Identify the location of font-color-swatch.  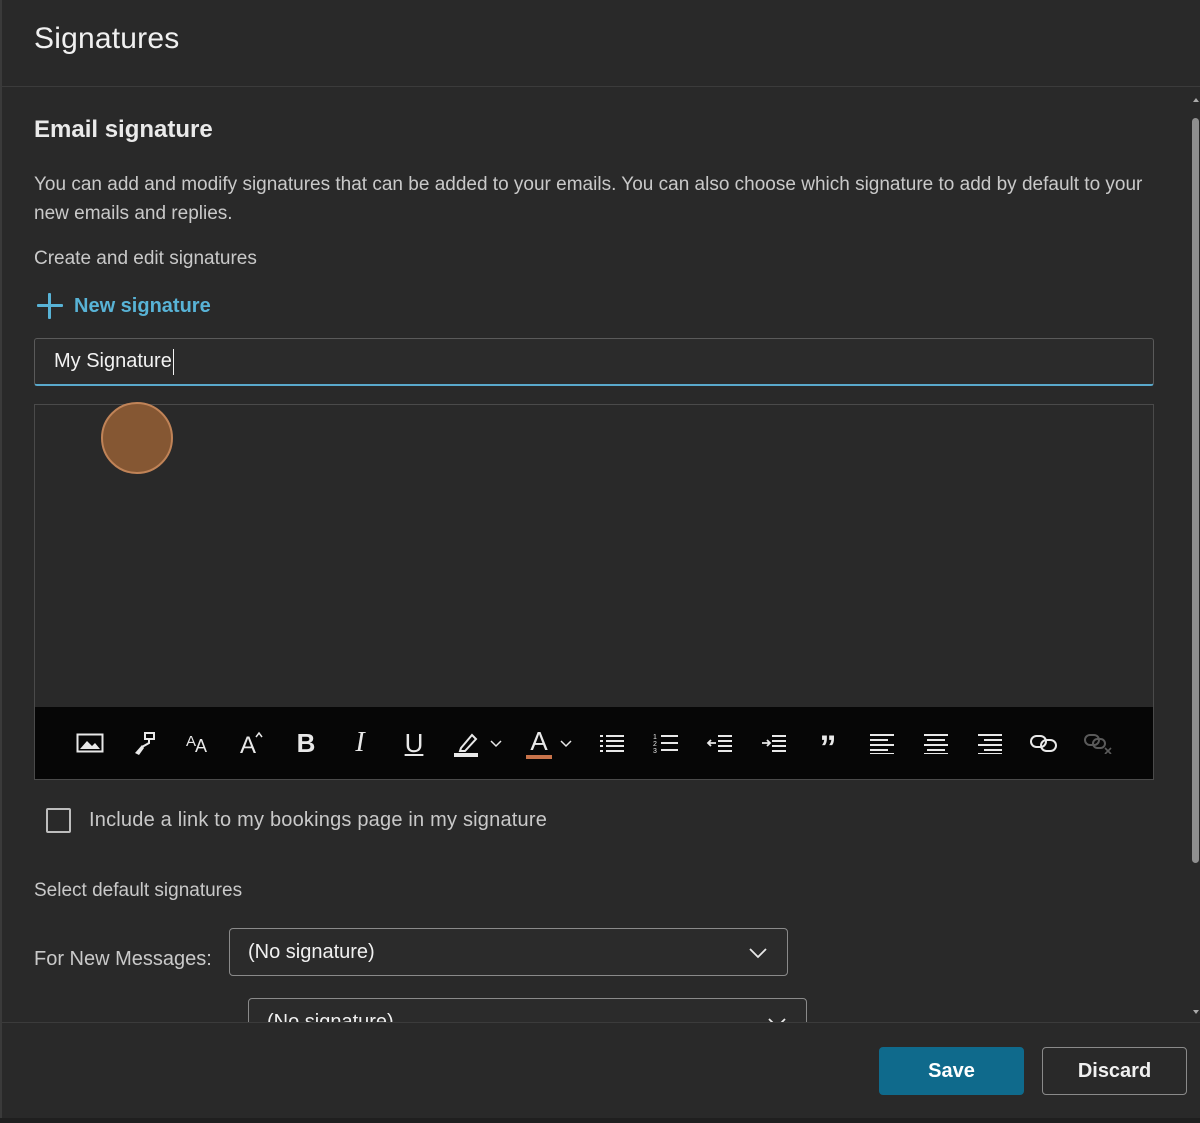
(539, 757).